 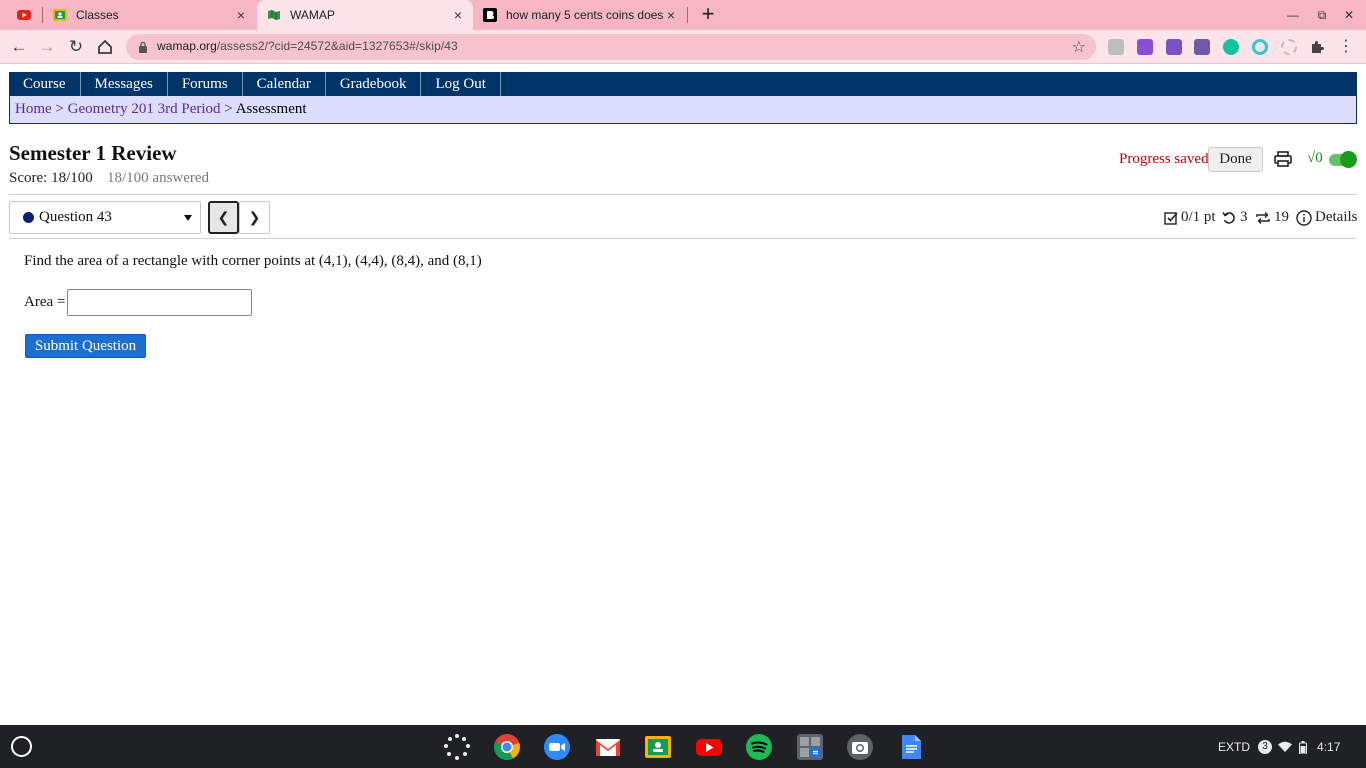 What do you see at coordinates (1202, 47) in the screenshot?
I see `pdf-extension-icon` at bounding box center [1202, 47].